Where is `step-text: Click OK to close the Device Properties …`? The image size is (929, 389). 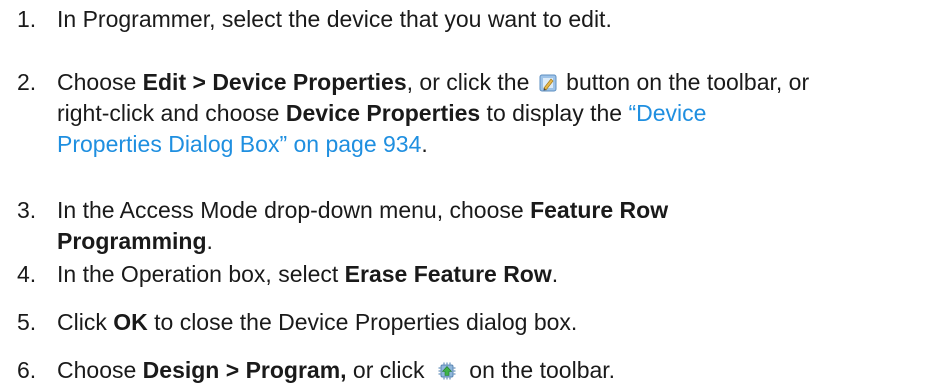 step-text: Click OK to close the Device Properties … is located at coordinates (317, 322).